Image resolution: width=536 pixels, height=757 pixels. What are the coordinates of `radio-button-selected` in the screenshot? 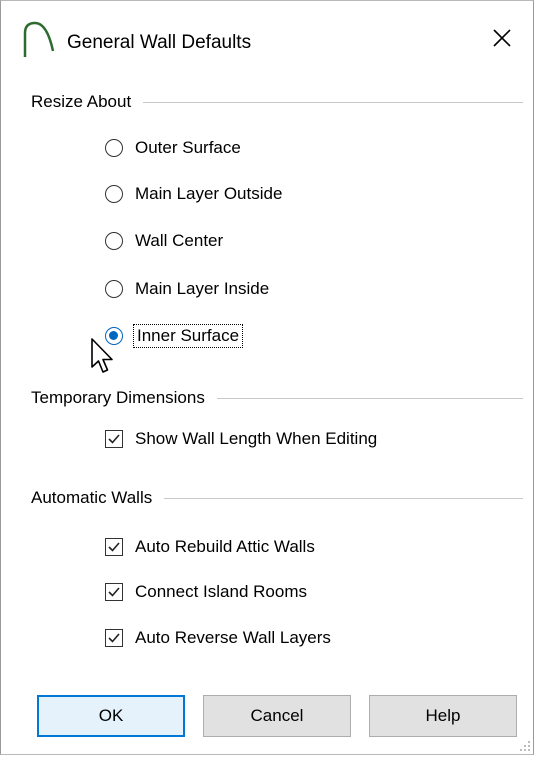 It's located at (114, 336).